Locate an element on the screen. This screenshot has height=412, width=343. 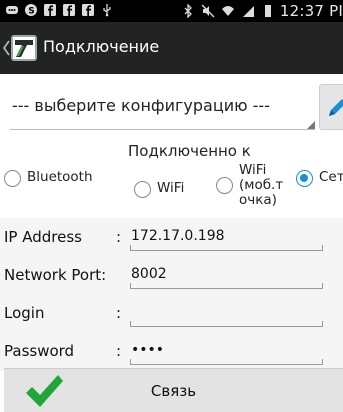
radio-label: Сет is located at coordinates (331, 177).